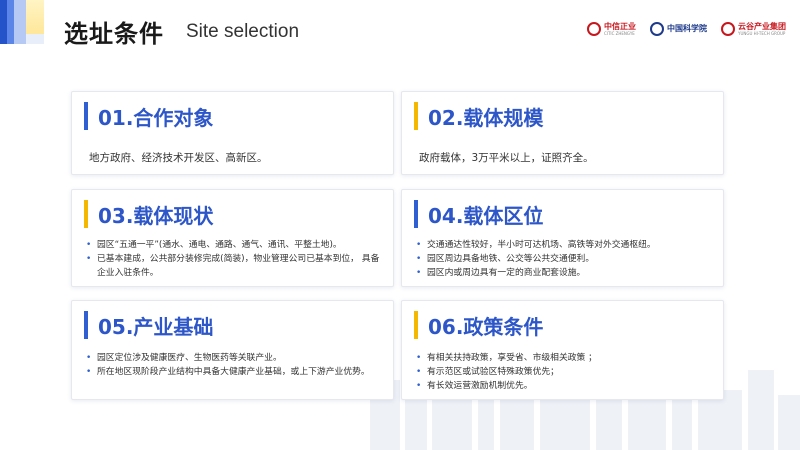 This screenshot has height=450, width=800. Describe the element at coordinates (563, 386) in the screenshot. I see `list-item: 有长效运营激励机制优先。` at that location.